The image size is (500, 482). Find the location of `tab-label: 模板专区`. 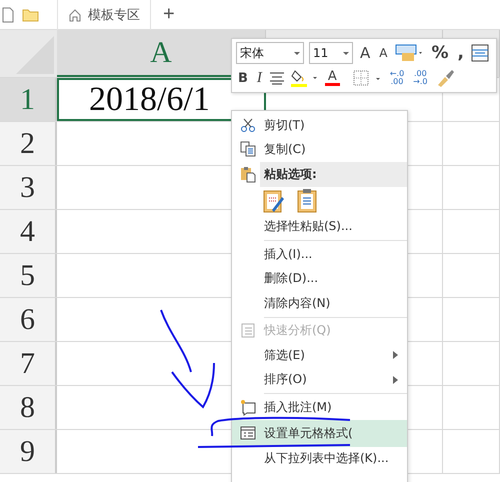

tab-label: 模板专区 is located at coordinates (114, 15).